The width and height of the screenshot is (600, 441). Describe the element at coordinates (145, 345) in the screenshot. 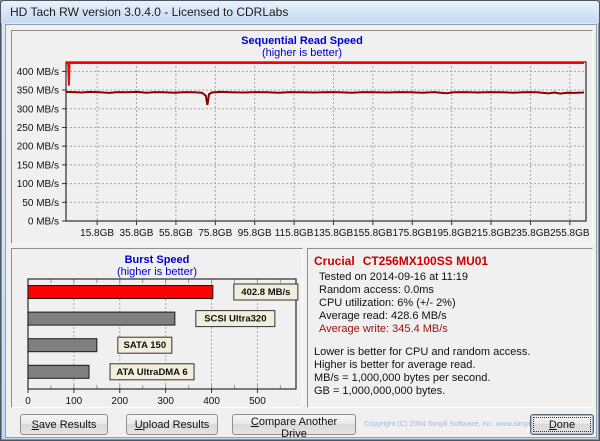

I see `svg-text: SATA 150` at that location.